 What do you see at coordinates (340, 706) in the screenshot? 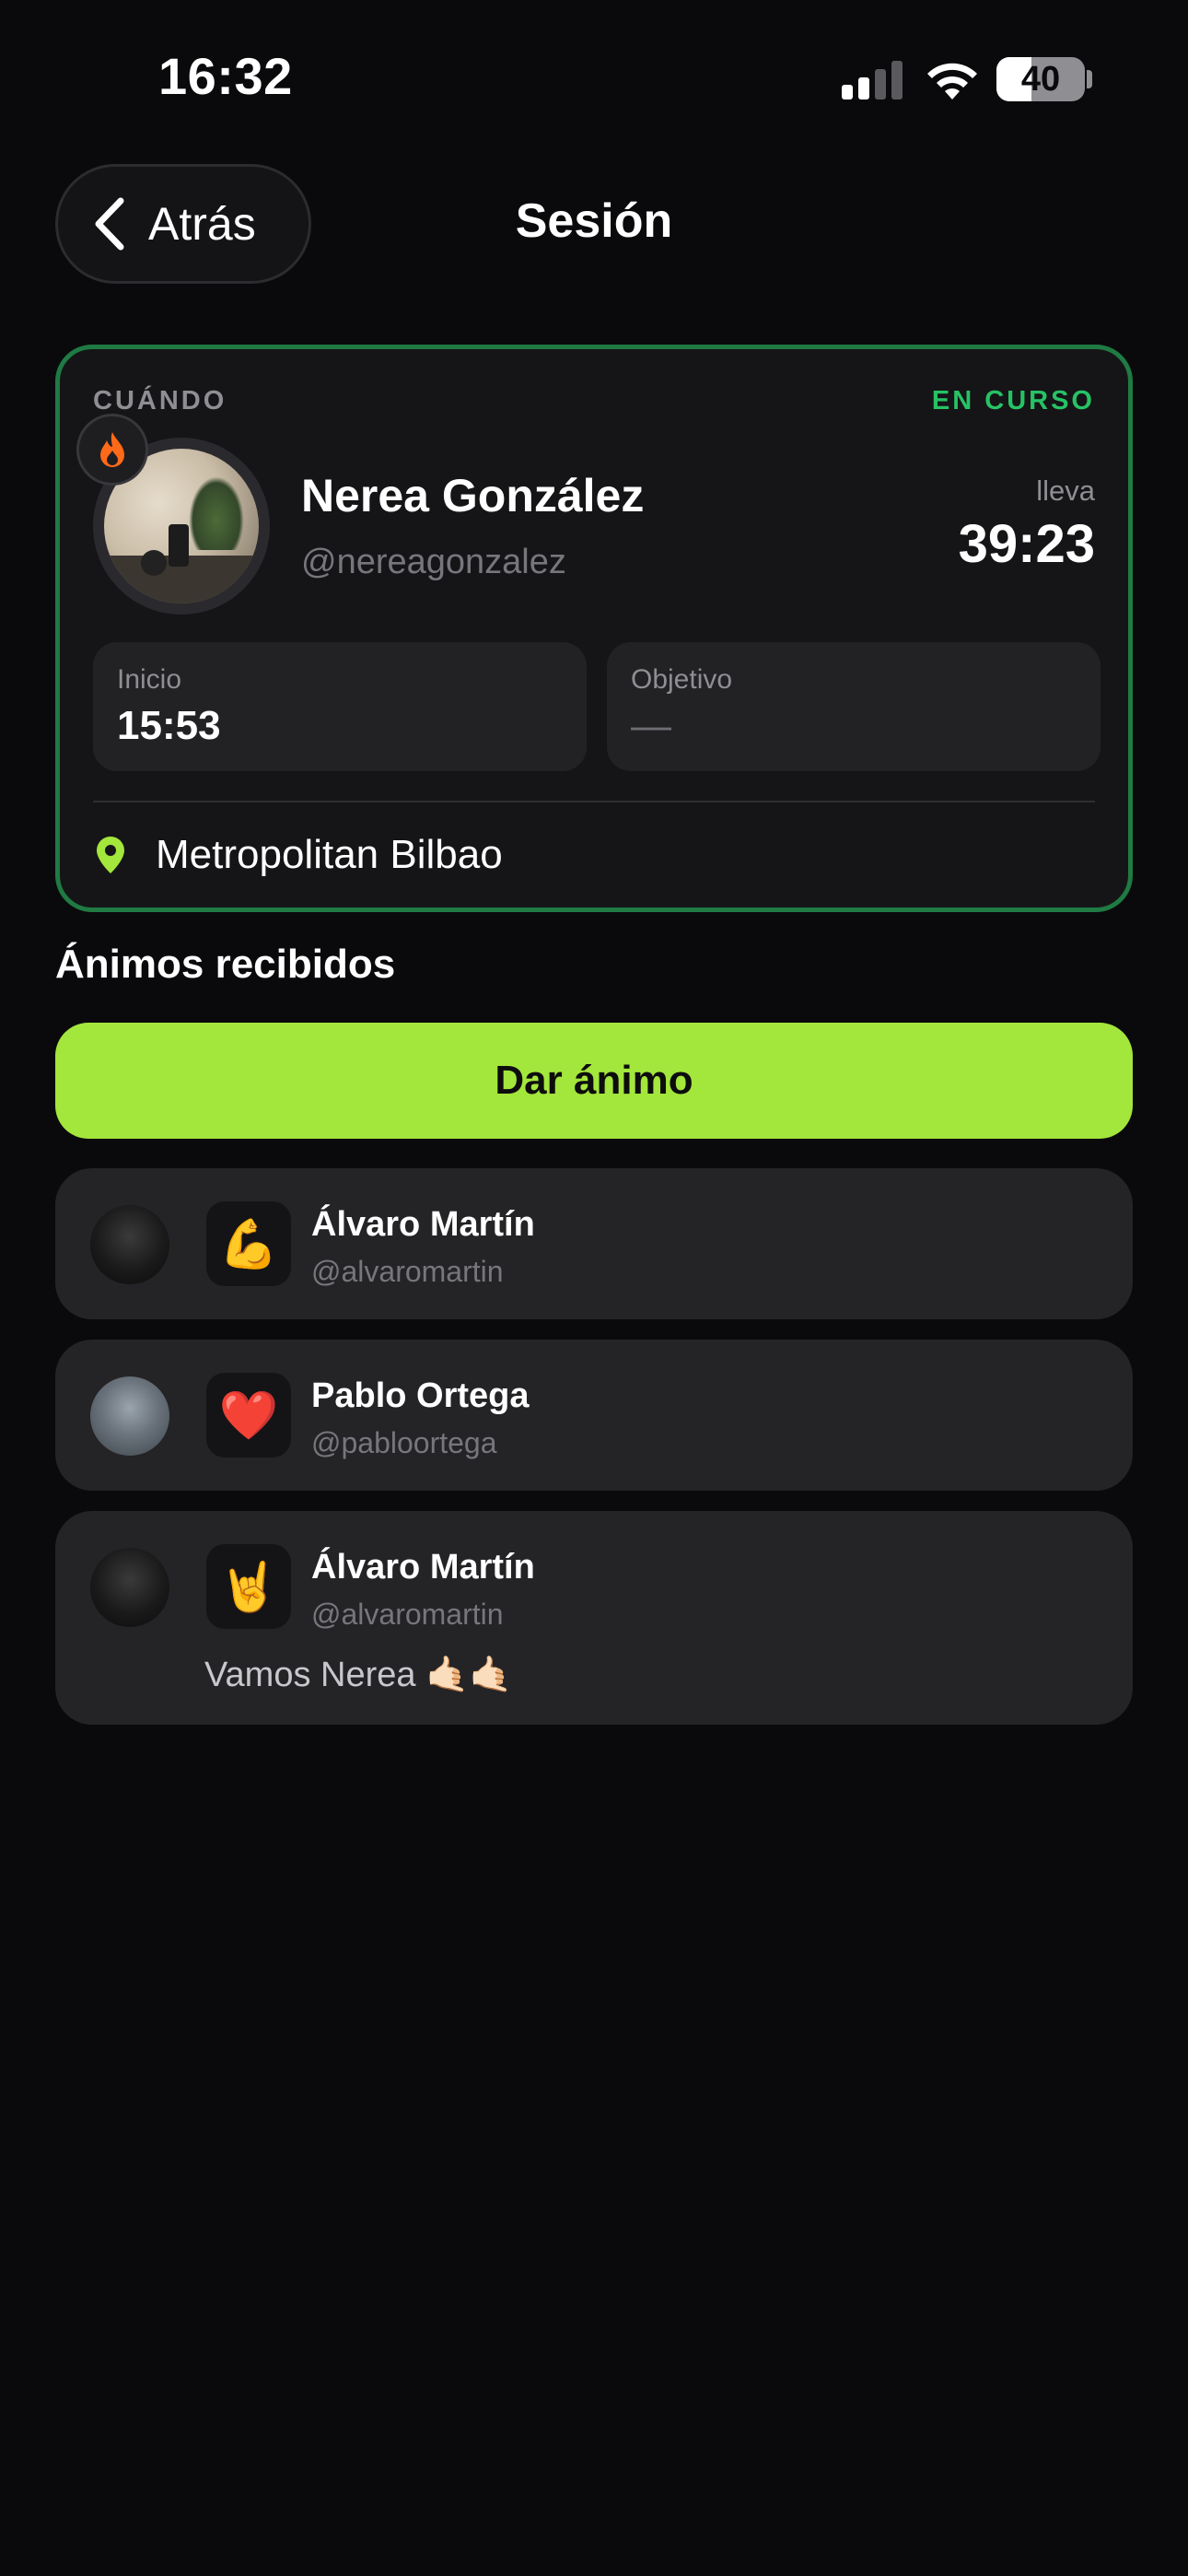
I see `start-time-box: Inicio 15:53` at bounding box center [340, 706].